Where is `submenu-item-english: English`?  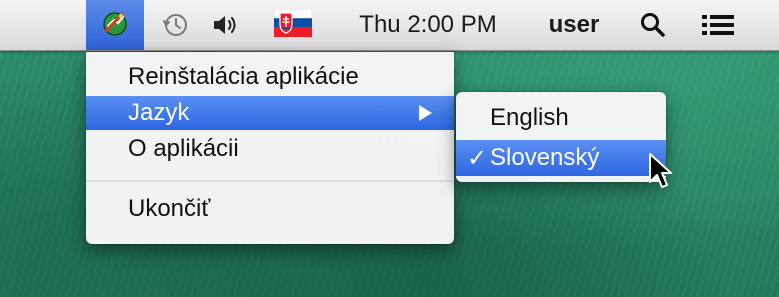 submenu-item-english: English is located at coordinates (561, 118).